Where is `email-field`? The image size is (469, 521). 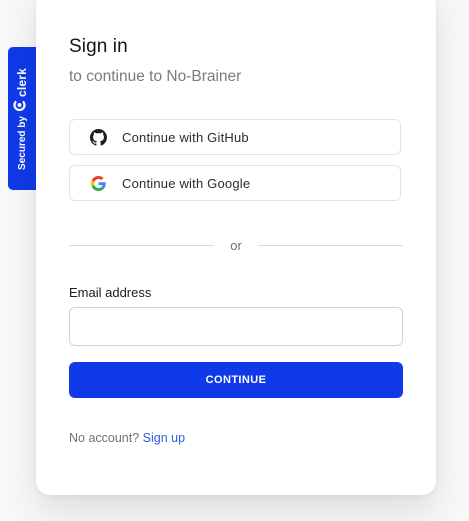
email-field is located at coordinates (236, 326).